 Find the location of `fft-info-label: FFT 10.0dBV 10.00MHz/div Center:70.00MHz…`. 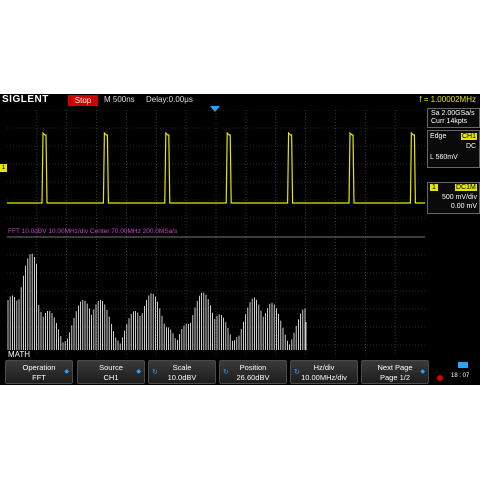

fft-info-label: FFT 10.0dBV 10.00MHz/div Center:70.00MHz… is located at coordinates (93, 231).